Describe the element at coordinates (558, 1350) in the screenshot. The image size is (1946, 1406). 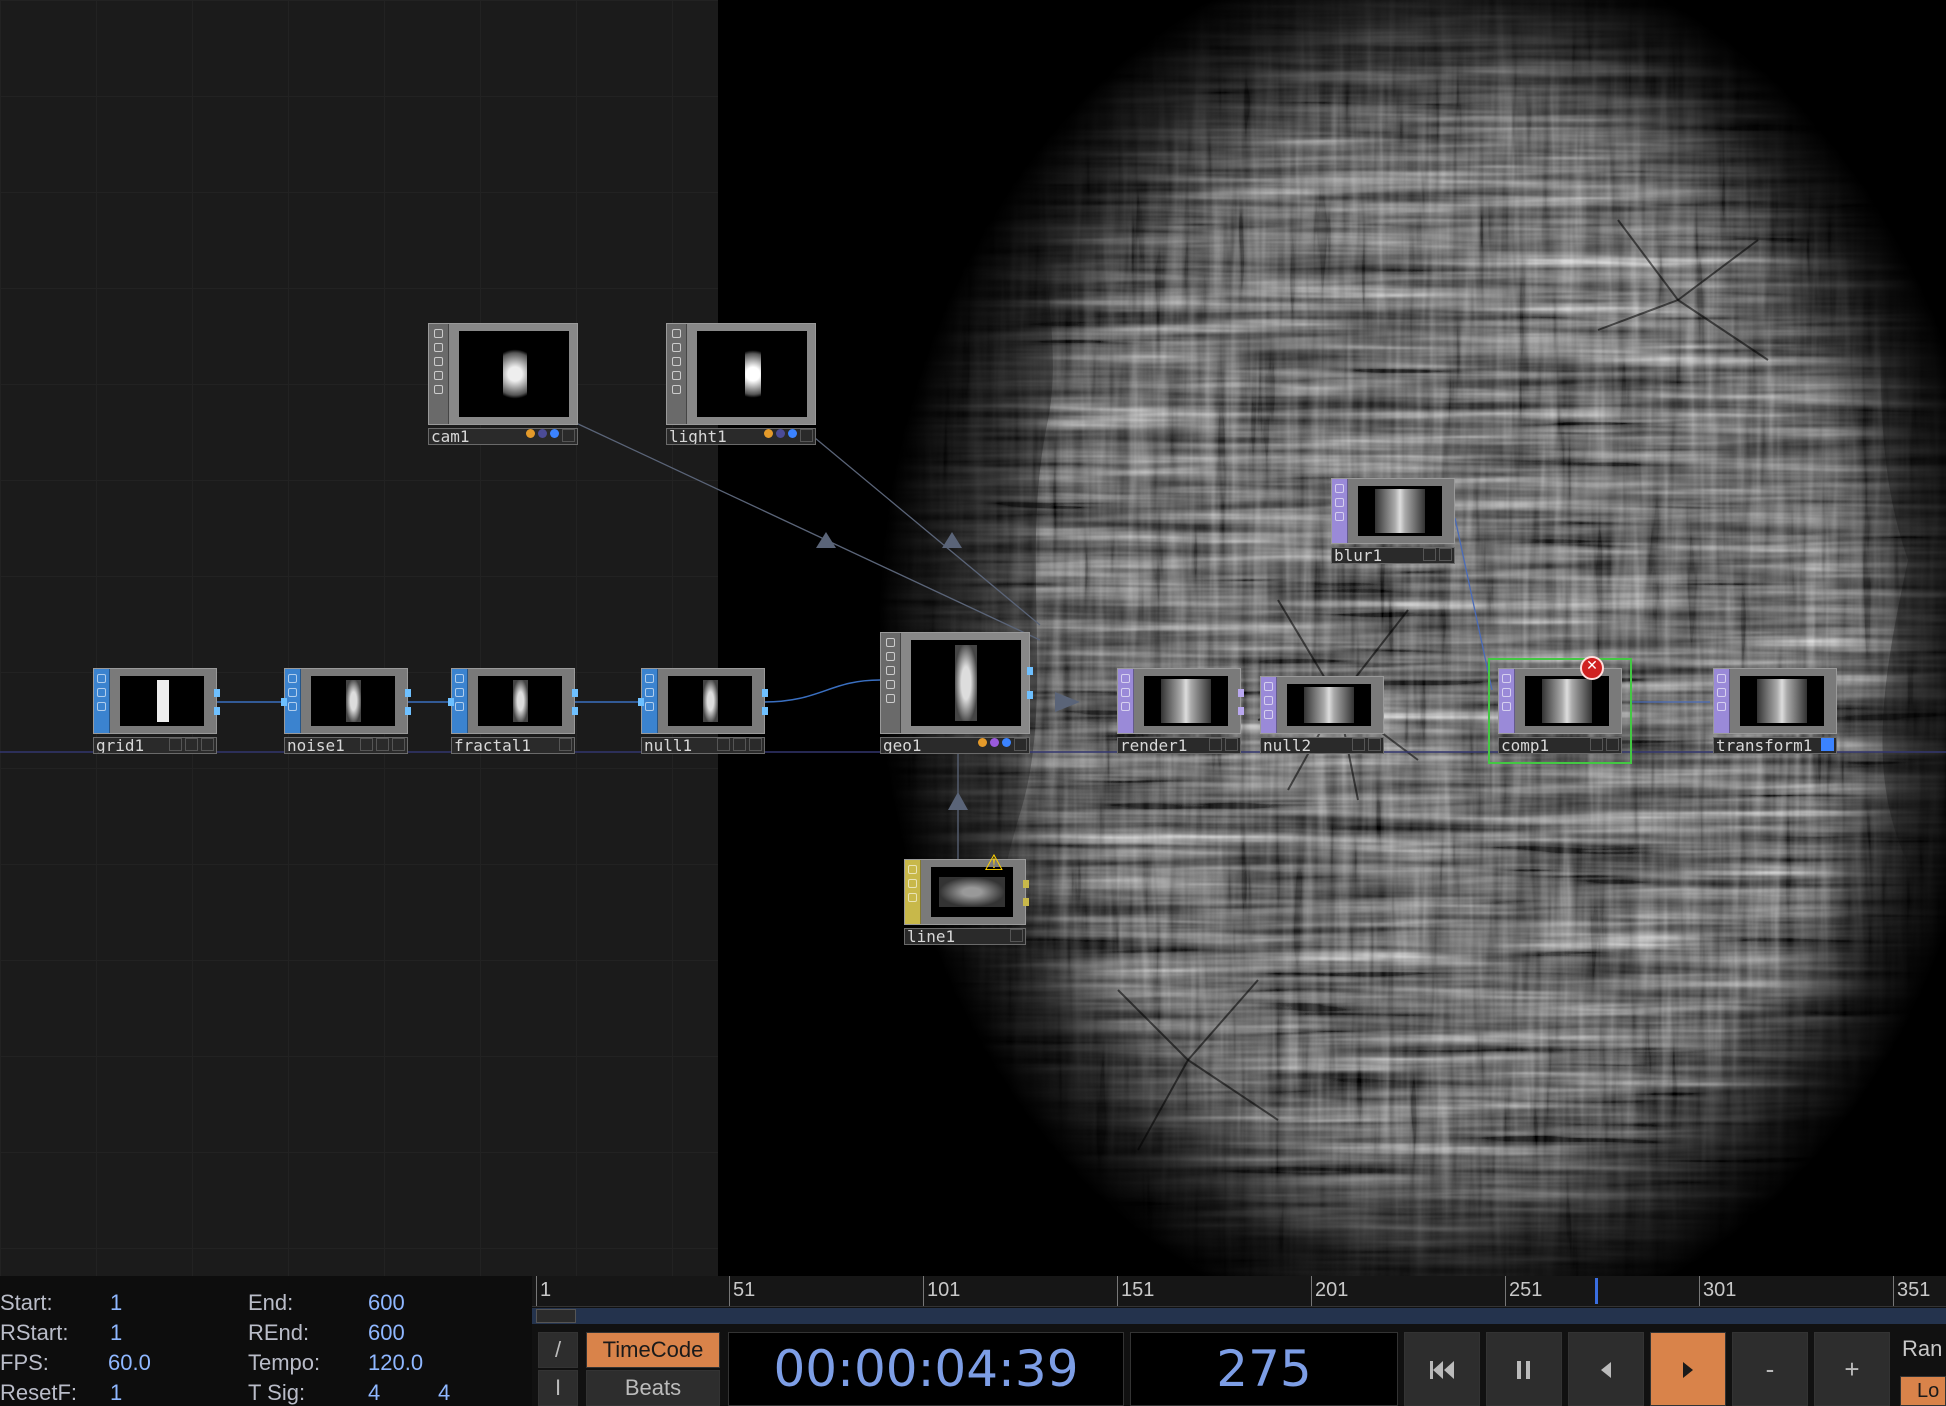
I see `slash-button: /` at that location.